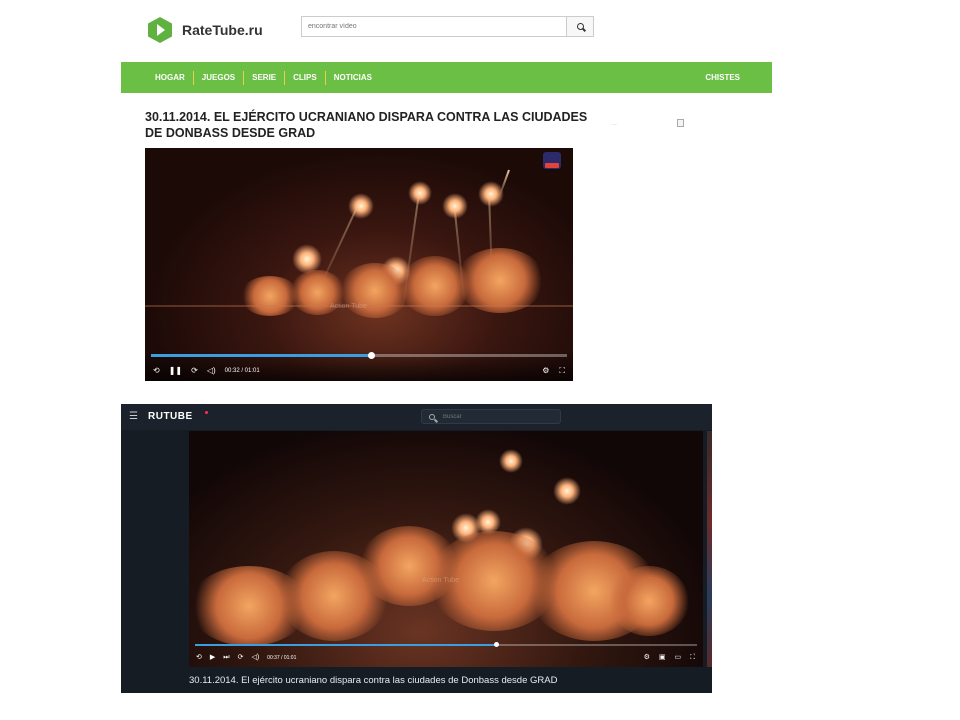 The width and height of the screenshot is (960, 720). Describe the element at coordinates (226, 657) in the screenshot. I see `next-icon: ⏭` at that location.